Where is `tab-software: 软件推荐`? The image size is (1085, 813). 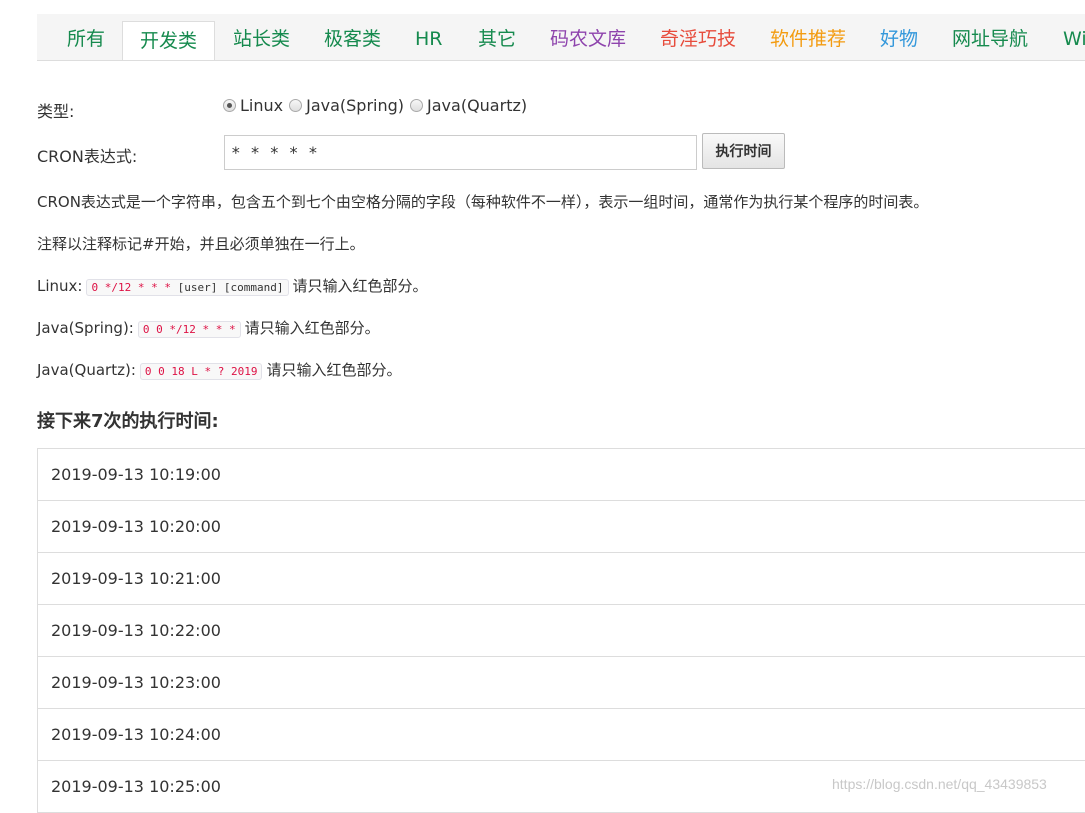 tab-software: 软件推荐 is located at coordinates (808, 37).